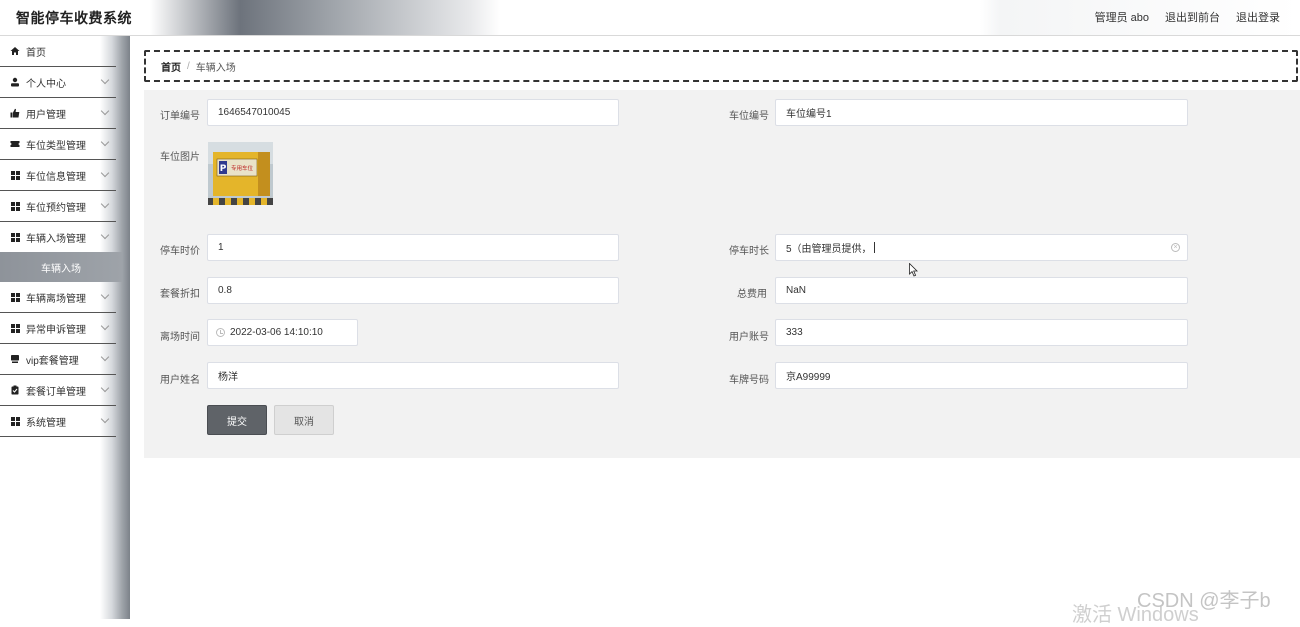 The width and height of the screenshot is (1300, 627). Describe the element at coordinates (223, 169) in the screenshot. I see `svg-text: P` at that location.